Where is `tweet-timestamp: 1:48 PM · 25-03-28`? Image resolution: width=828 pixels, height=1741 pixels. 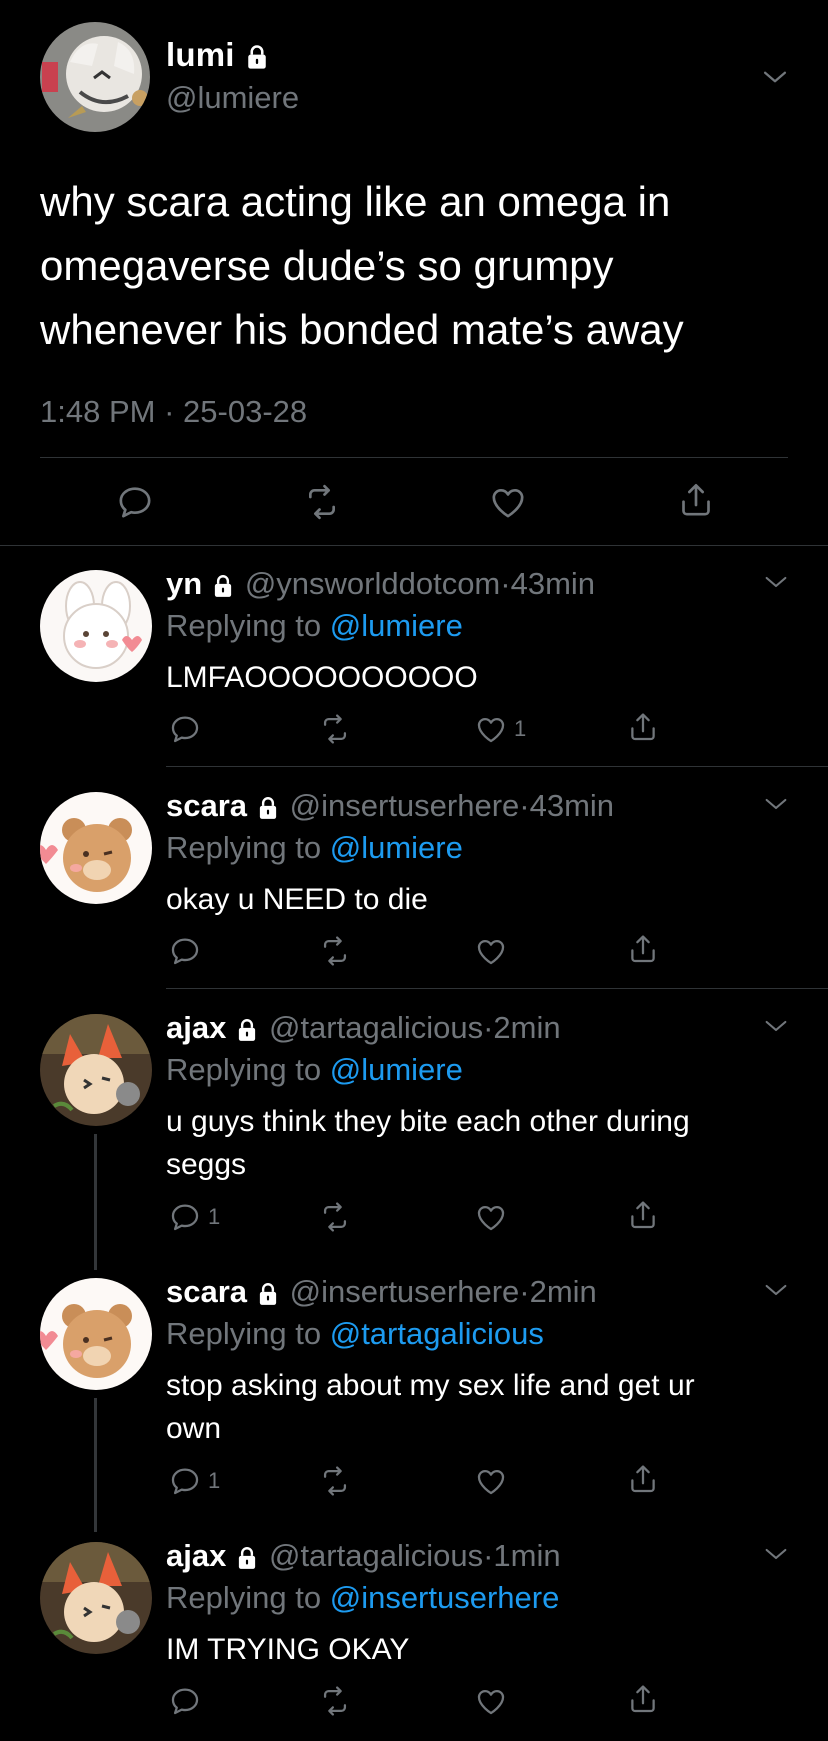
tweet-timestamp: 1:48 PM · 25-03-28 is located at coordinates (173, 412).